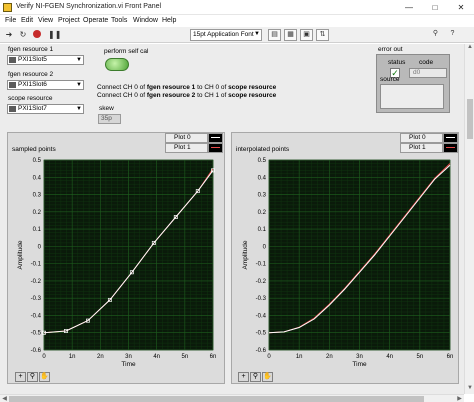  What do you see at coordinates (37, 35) in the screenshot?
I see `abort-icon` at bounding box center [37, 35].